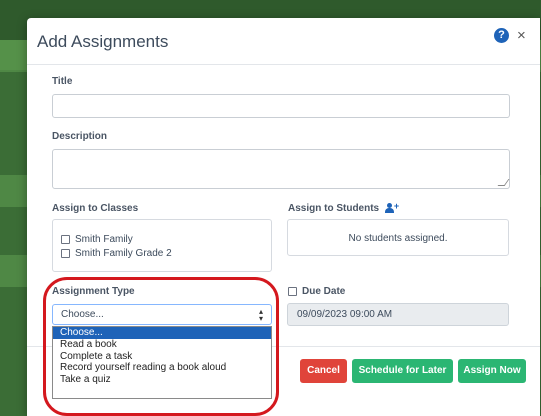 The width and height of the screenshot is (541, 416). What do you see at coordinates (80, 136) in the screenshot?
I see `description-label: Description` at bounding box center [80, 136].